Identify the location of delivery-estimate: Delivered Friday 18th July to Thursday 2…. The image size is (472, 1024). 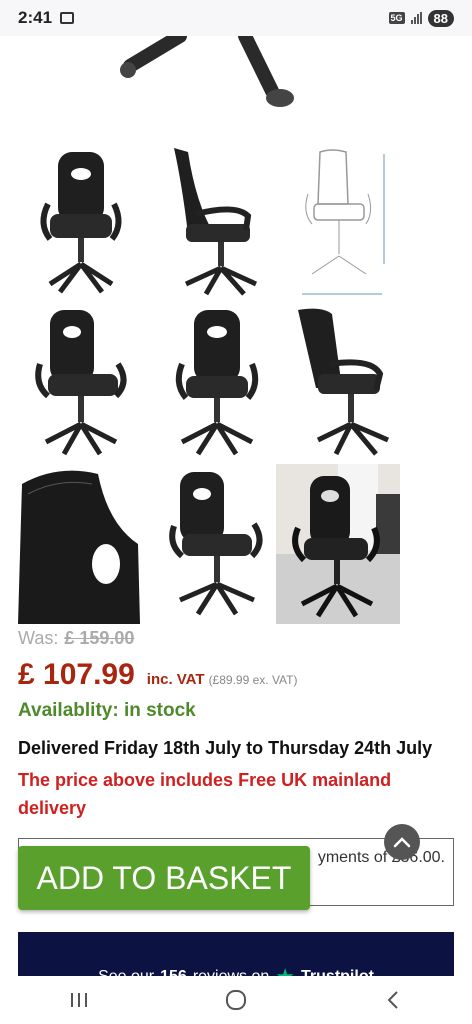
(225, 748).